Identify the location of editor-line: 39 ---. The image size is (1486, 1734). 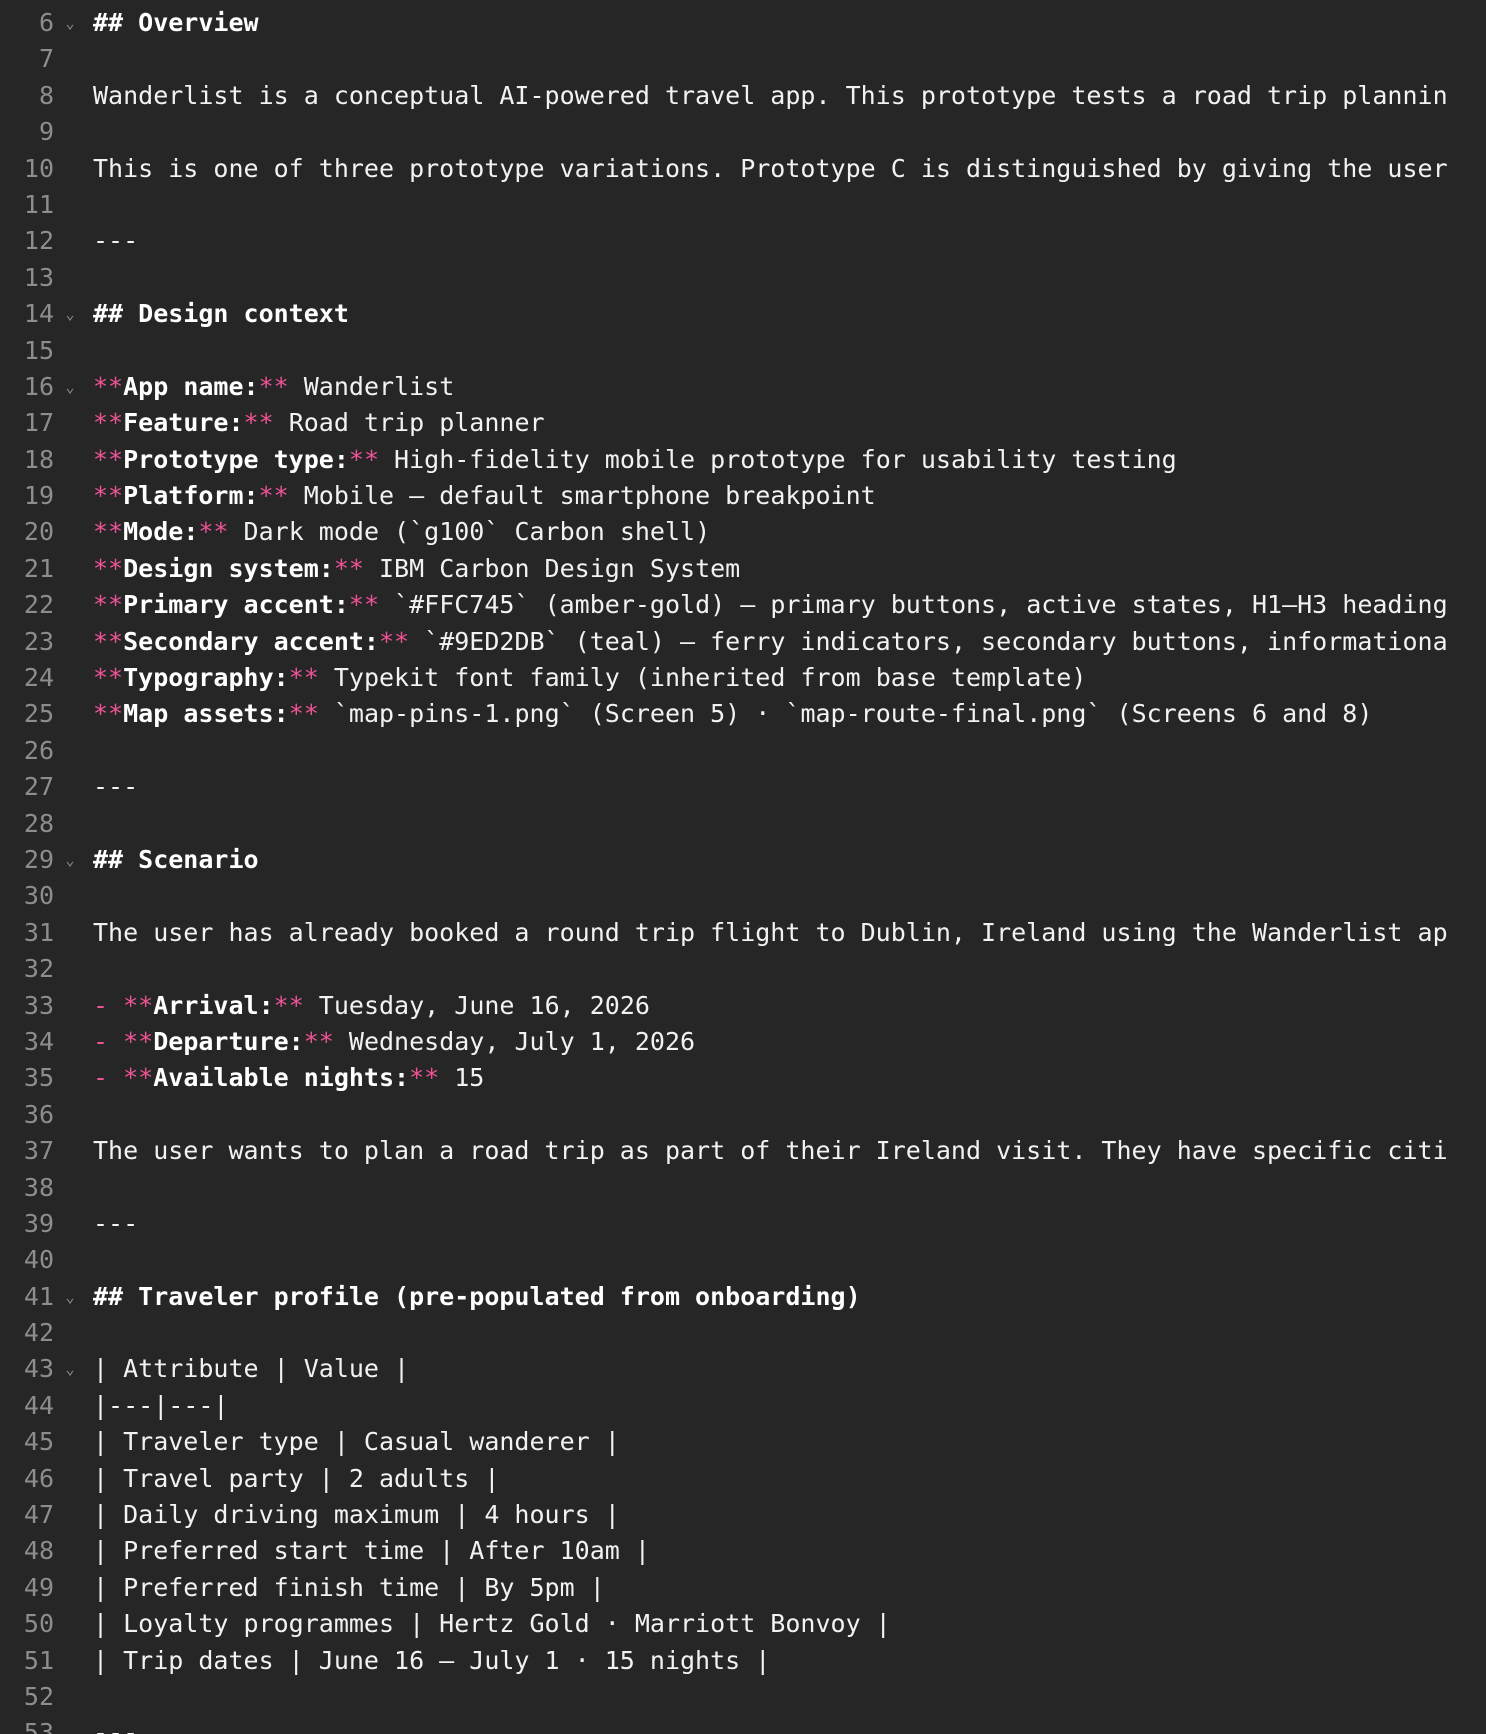
(743, 1224).